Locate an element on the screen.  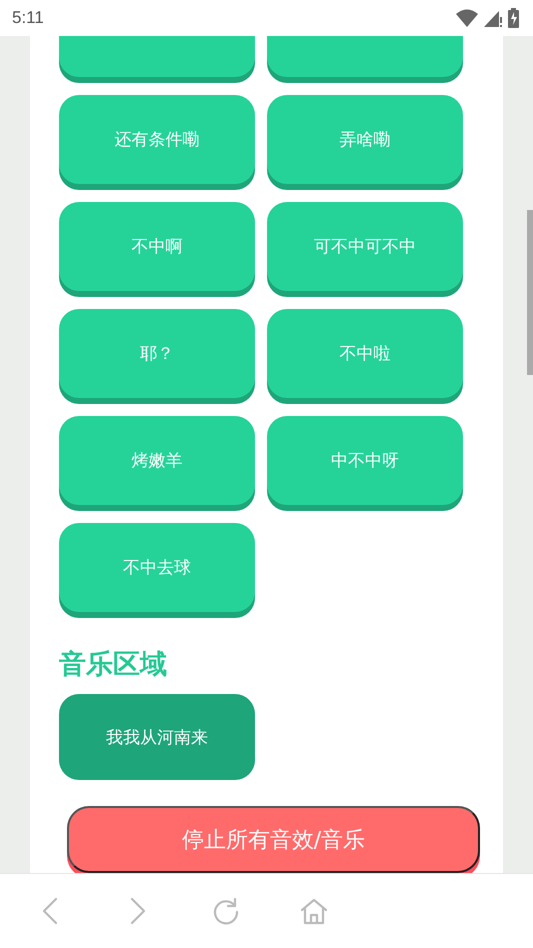
stop-button: 停止所有音效/音乐 is located at coordinates (273, 839).